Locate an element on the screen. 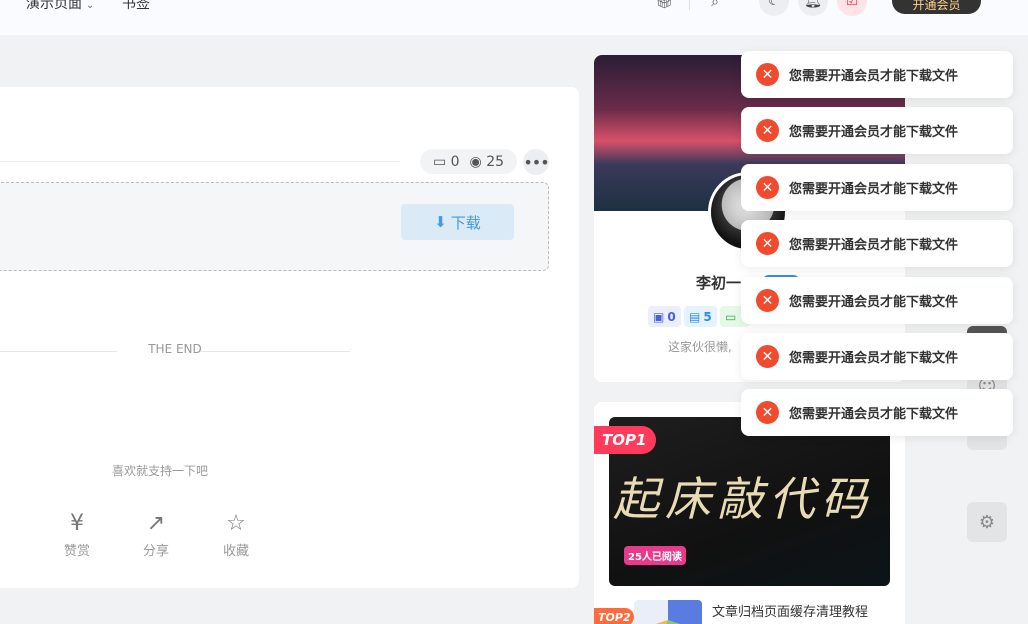  read-count-badge: 25人已阅读 is located at coordinates (655, 555).